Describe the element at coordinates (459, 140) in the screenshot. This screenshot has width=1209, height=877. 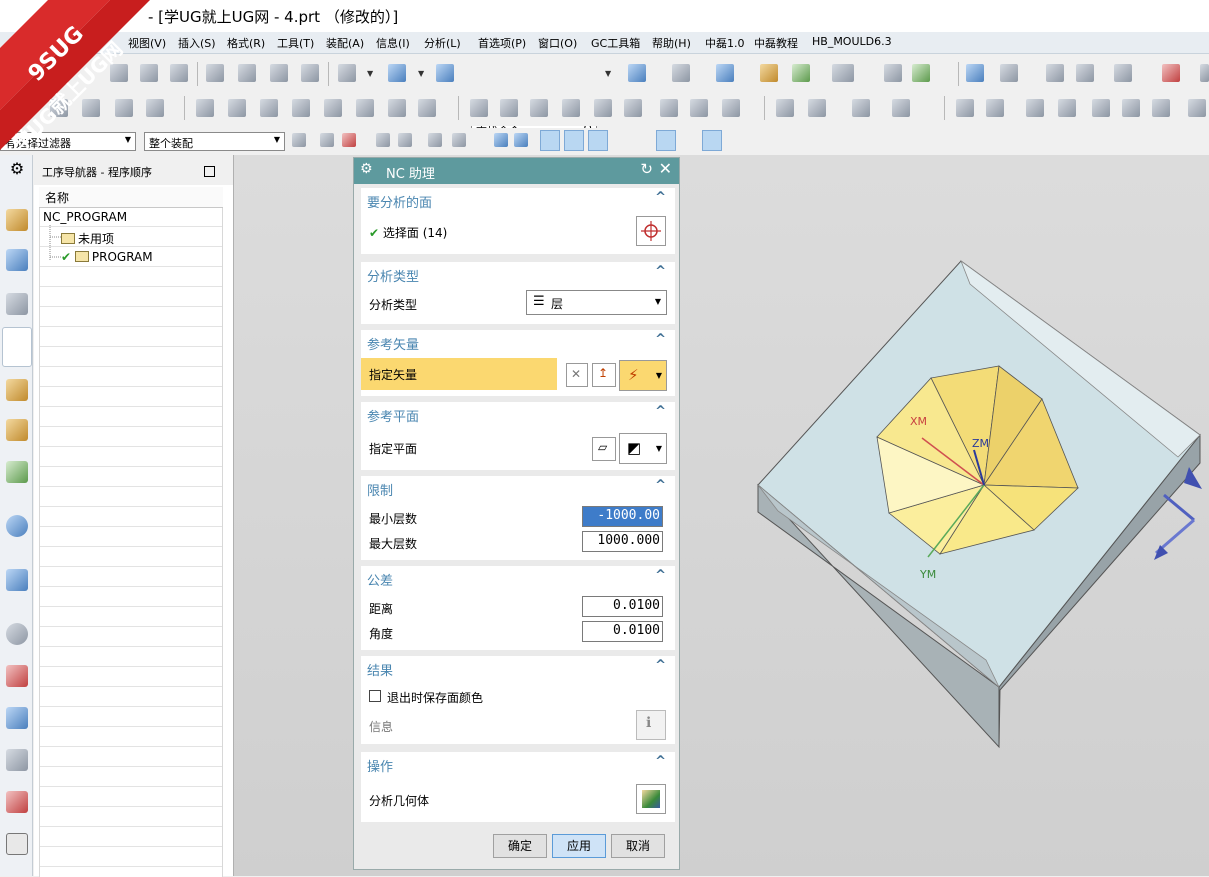
I see `rectangle-select-icon` at that location.